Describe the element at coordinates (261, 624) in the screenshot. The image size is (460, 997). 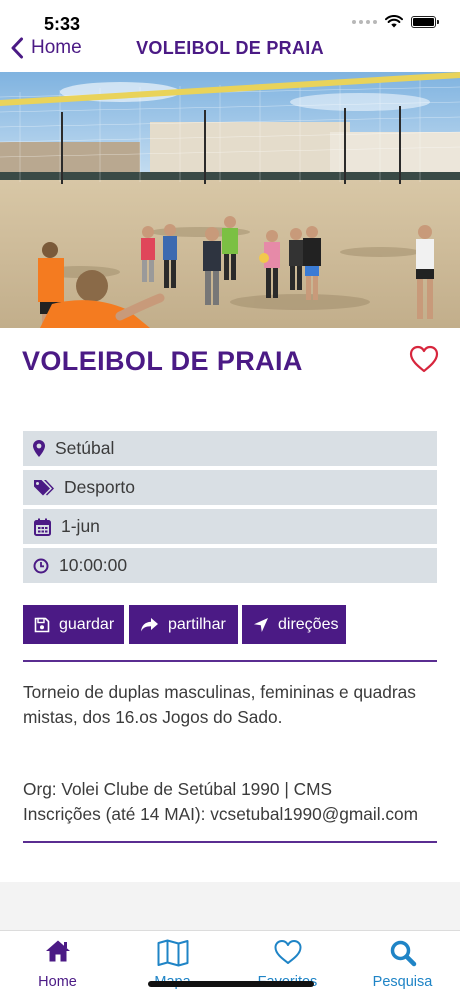
I see `location-arrow-icon` at that location.